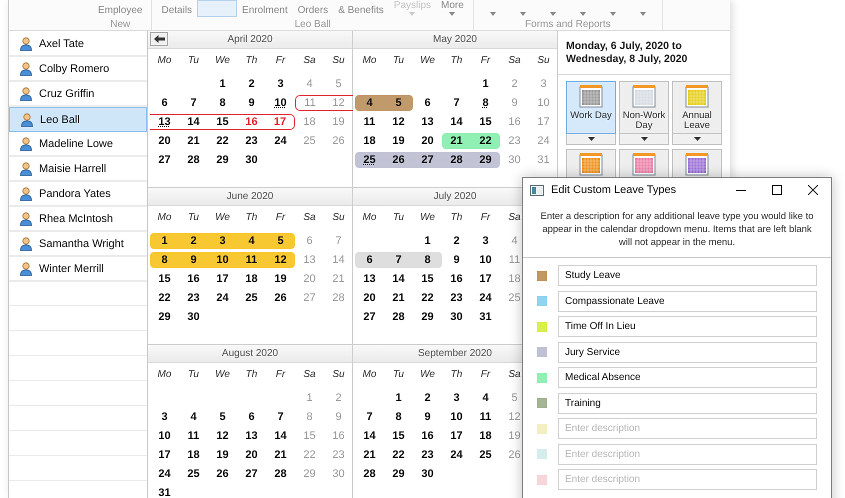 This screenshot has height=498, width=845. I want to click on input-field: Training, so click(687, 403).